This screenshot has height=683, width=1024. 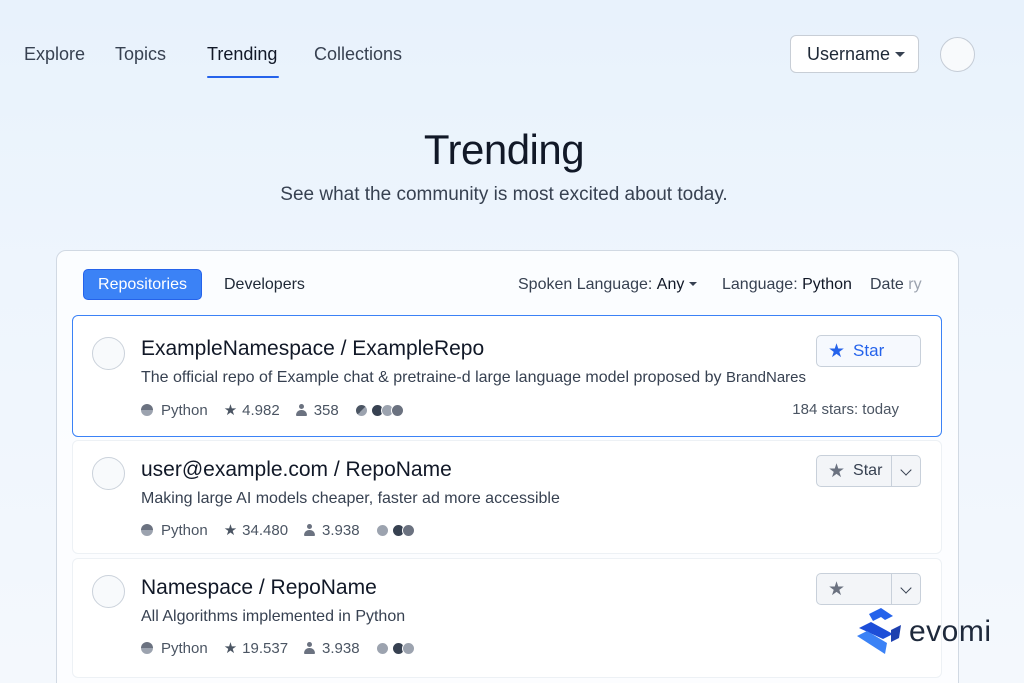 What do you see at coordinates (264, 285) in the screenshot?
I see `tab-developers: Developers` at bounding box center [264, 285].